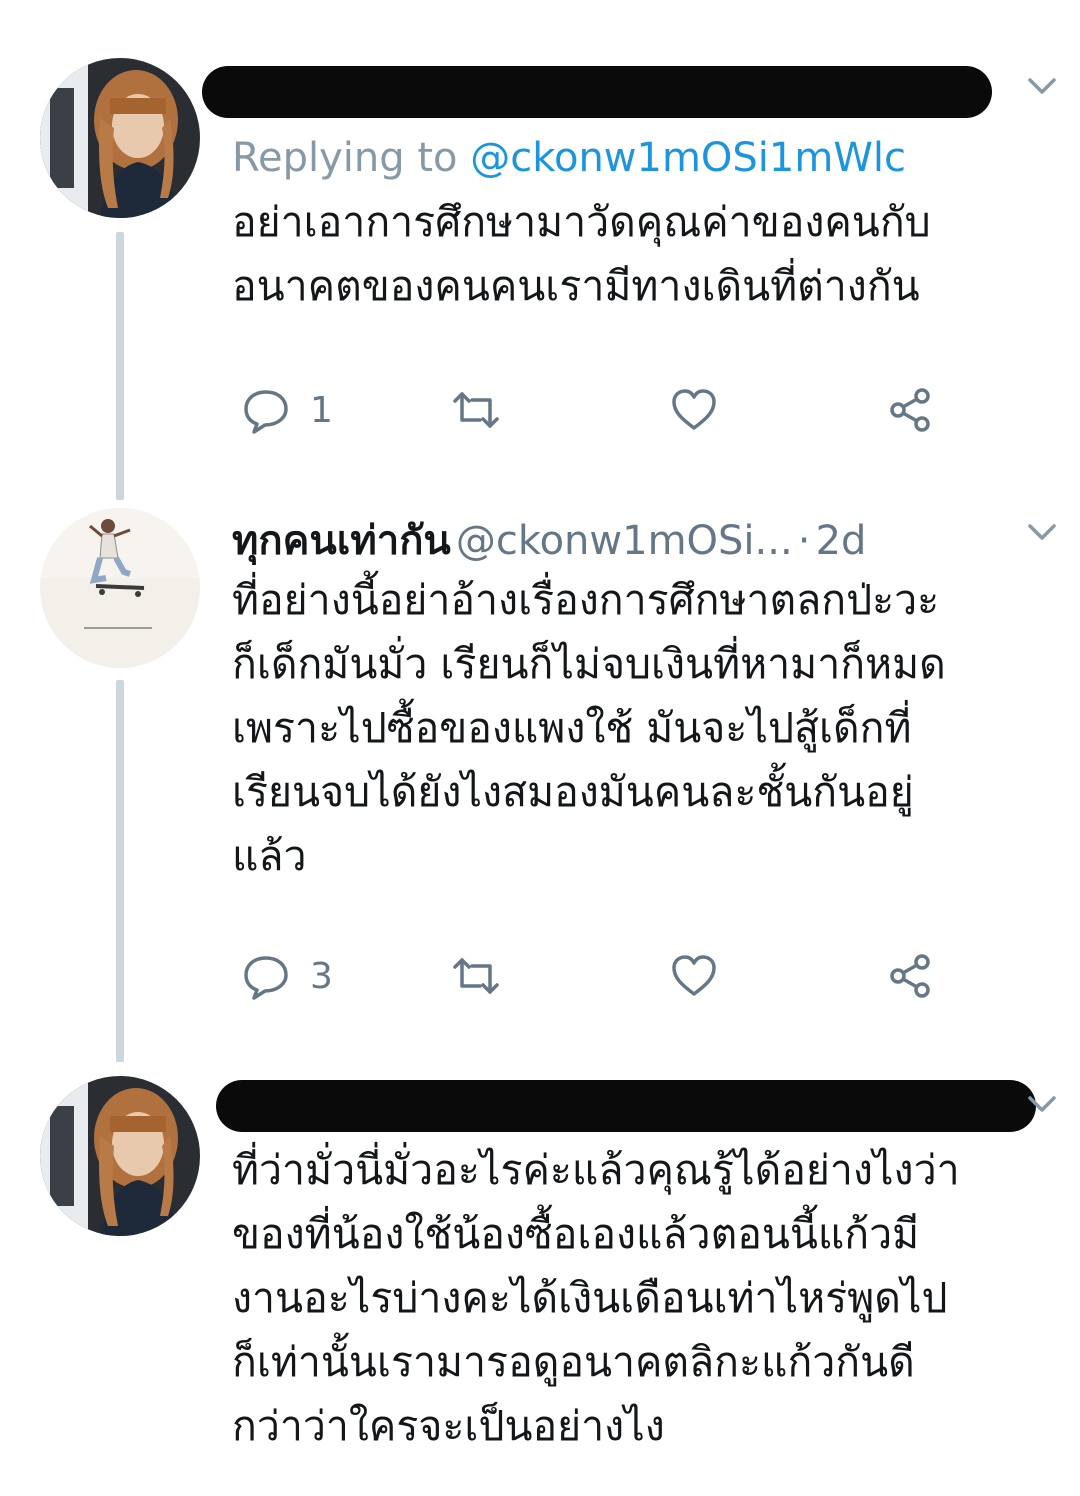  I want to click on replying-prefix: Replying to, so click(345, 158).